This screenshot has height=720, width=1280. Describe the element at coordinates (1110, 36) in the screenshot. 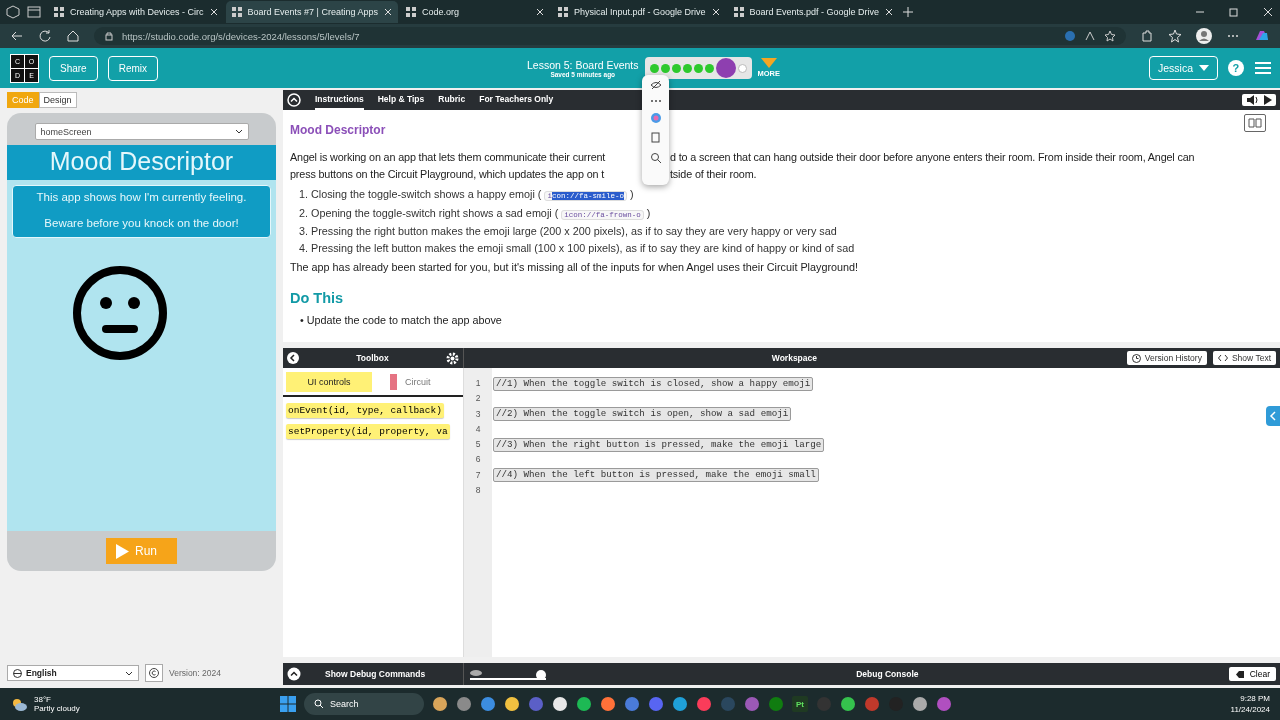

I see `star-icon` at that location.